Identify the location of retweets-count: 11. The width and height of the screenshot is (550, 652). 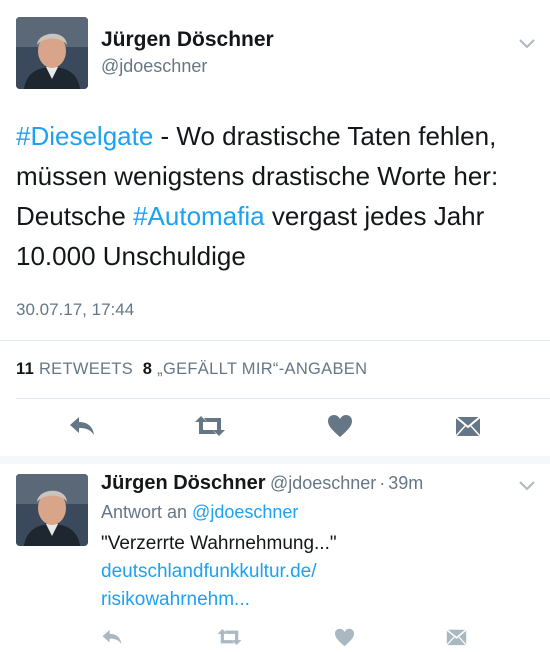
(25, 369).